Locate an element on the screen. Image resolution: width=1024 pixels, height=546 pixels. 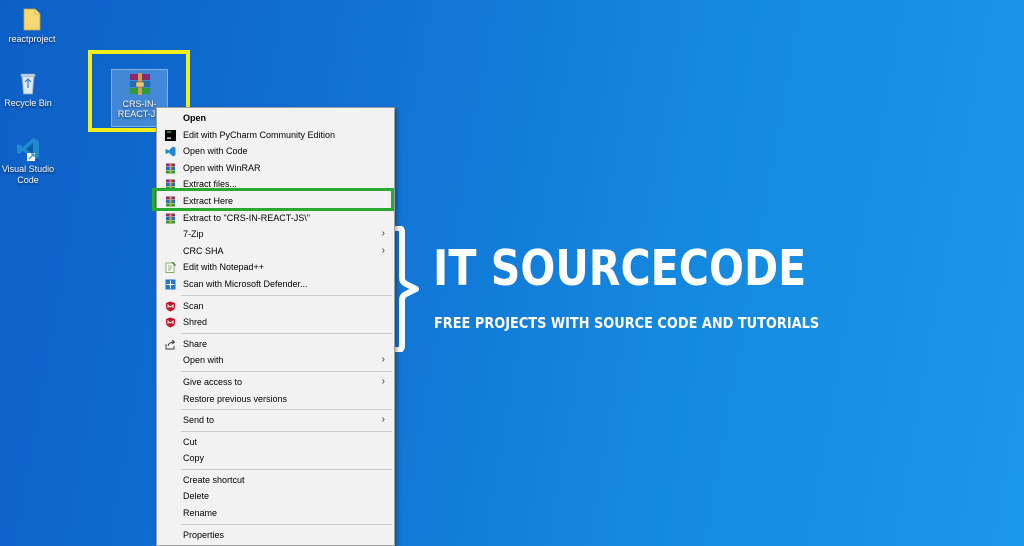
menu-item-7zip: 7-Zip › is located at coordinates (275, 234).